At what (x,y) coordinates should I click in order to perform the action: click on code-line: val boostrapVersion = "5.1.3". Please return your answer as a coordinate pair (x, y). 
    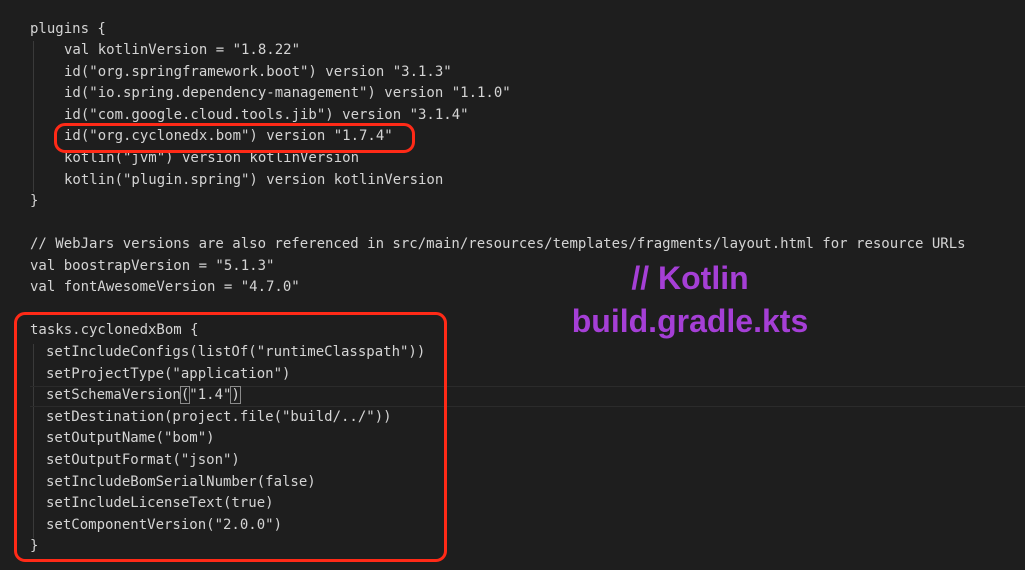
    Looking at the image, I should click on (152, 266).